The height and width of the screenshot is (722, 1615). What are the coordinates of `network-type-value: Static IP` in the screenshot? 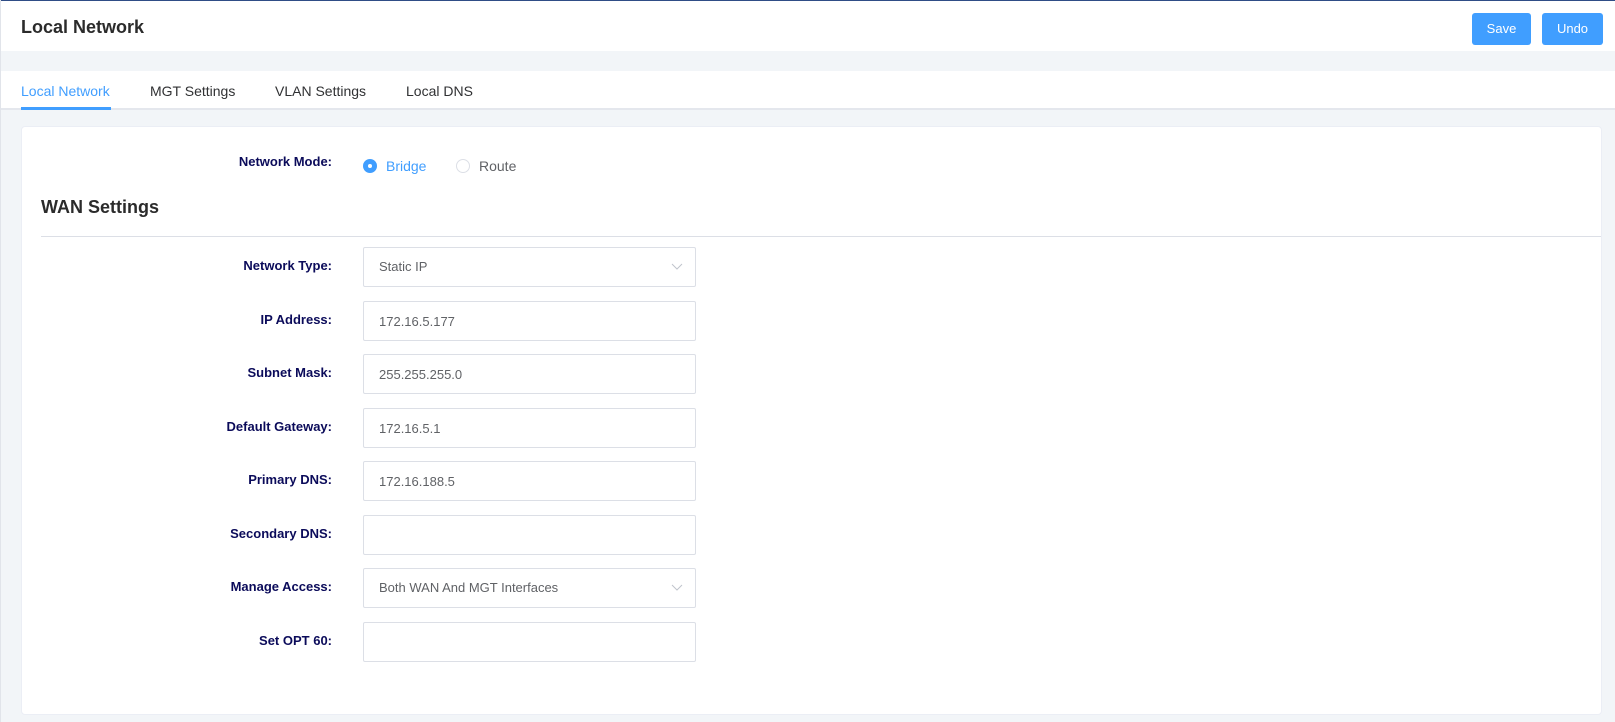 It's located at (403, 266).